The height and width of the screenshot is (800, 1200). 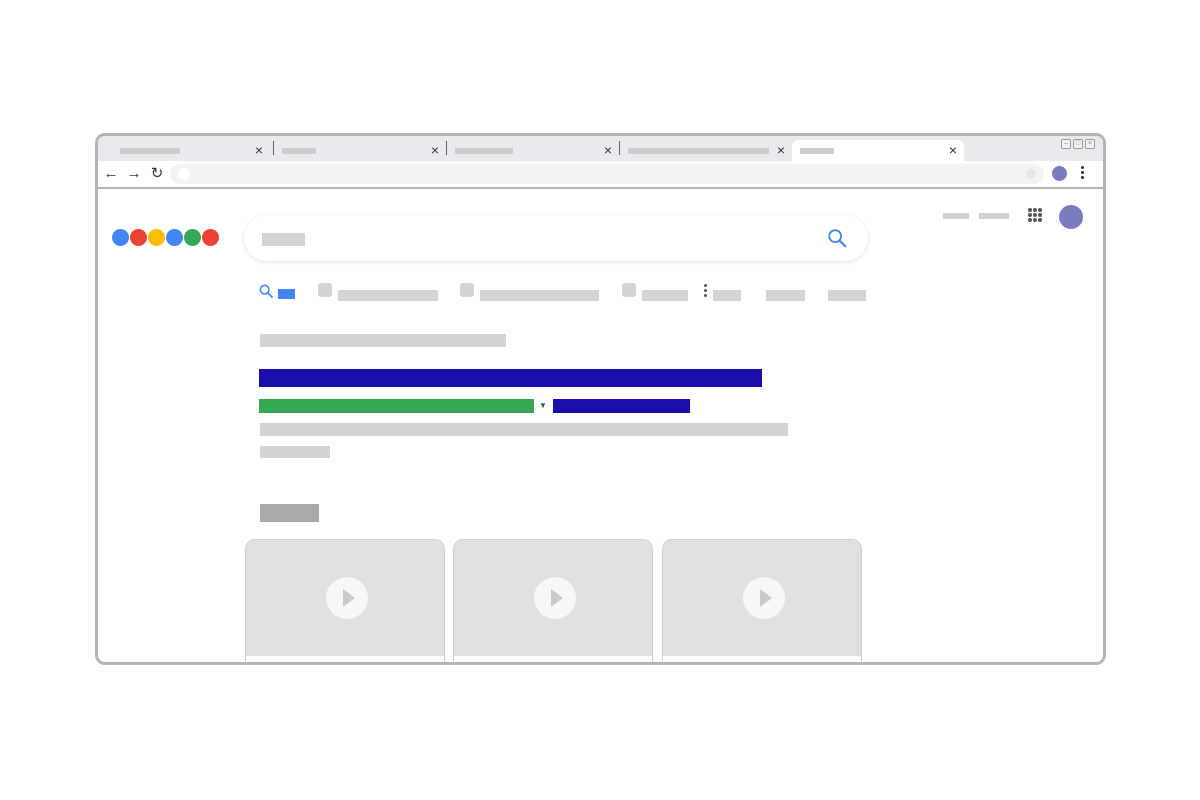 What do you see at coordinates (1071, 217) in the screenshot?
I see `account-avatar` at bounding box center [1071, 217].